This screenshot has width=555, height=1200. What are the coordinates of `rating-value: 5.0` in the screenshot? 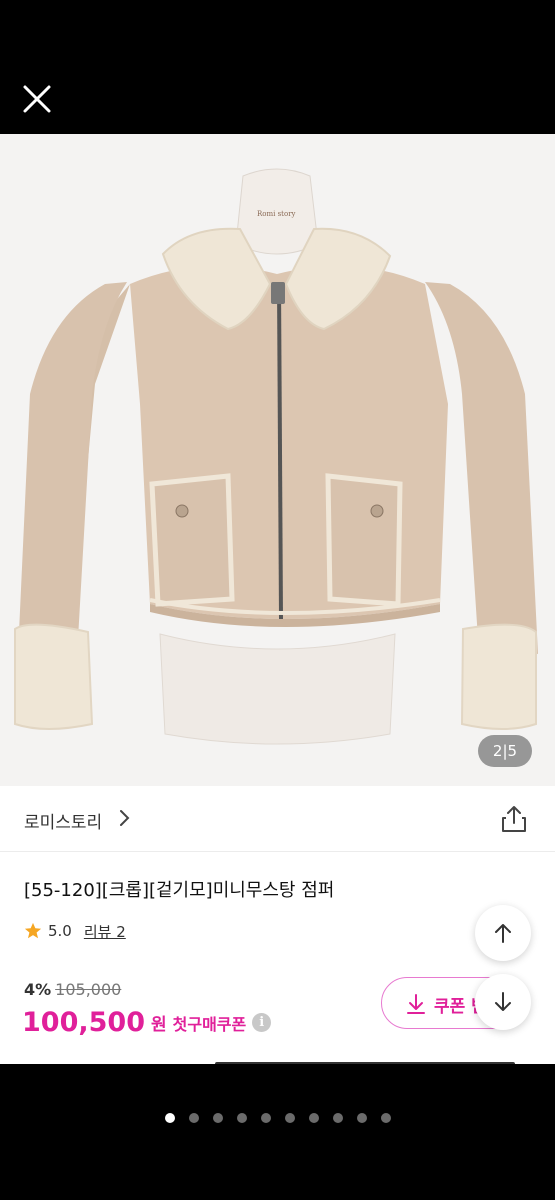 It's located at (60, 931).